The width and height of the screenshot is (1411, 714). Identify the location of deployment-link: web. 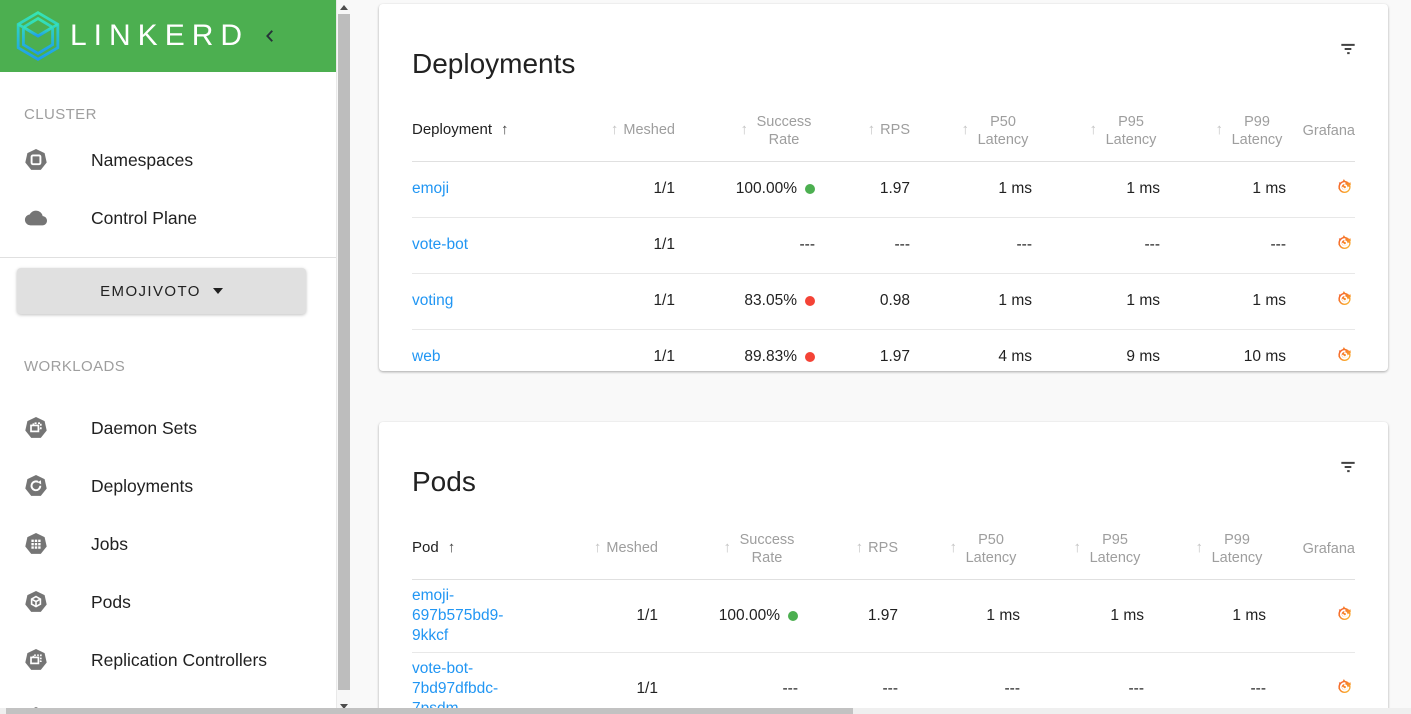
(426, 357).